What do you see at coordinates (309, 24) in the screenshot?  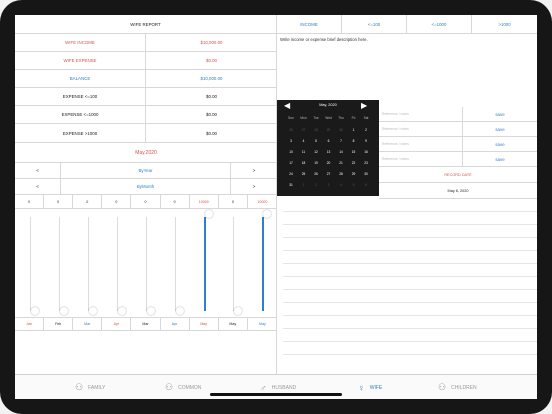 I see `tab-income: INCOME` at bounding box center [309, 24].